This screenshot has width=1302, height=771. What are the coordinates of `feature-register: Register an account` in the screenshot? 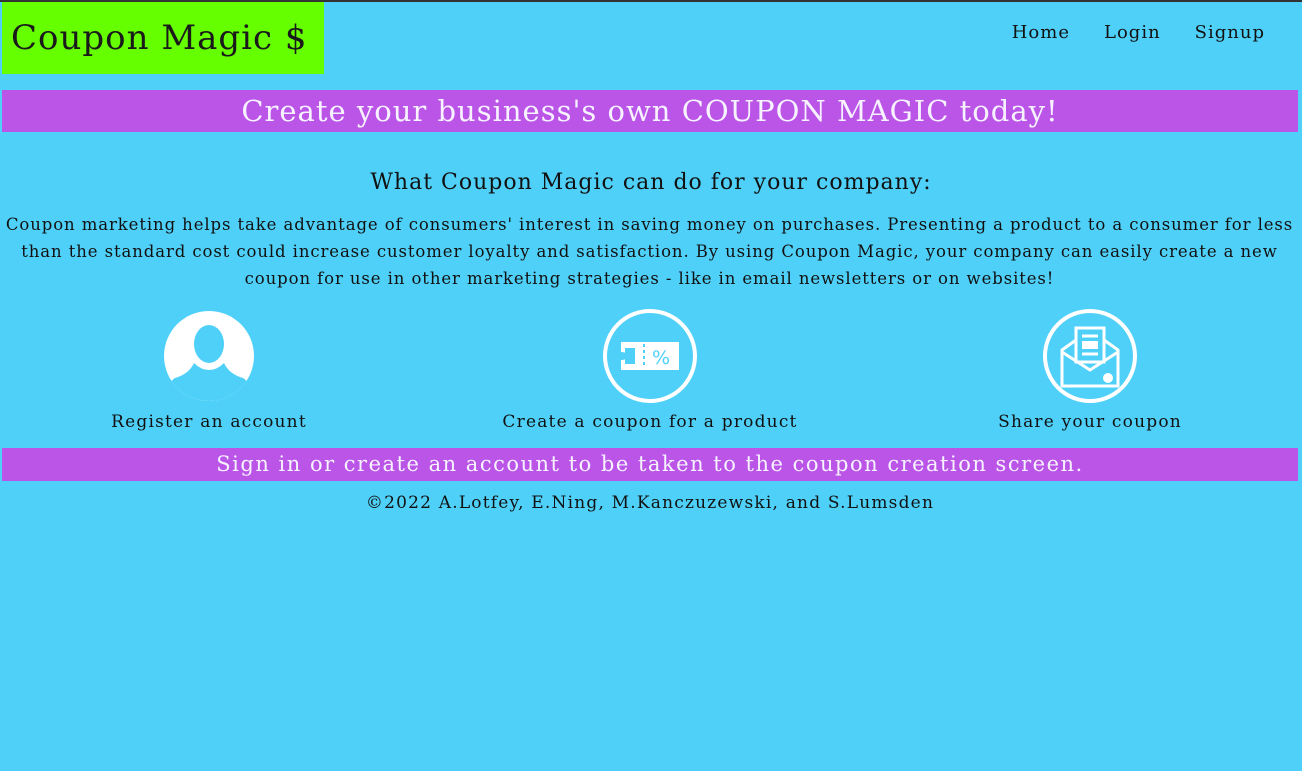 It's located at (209, 370).